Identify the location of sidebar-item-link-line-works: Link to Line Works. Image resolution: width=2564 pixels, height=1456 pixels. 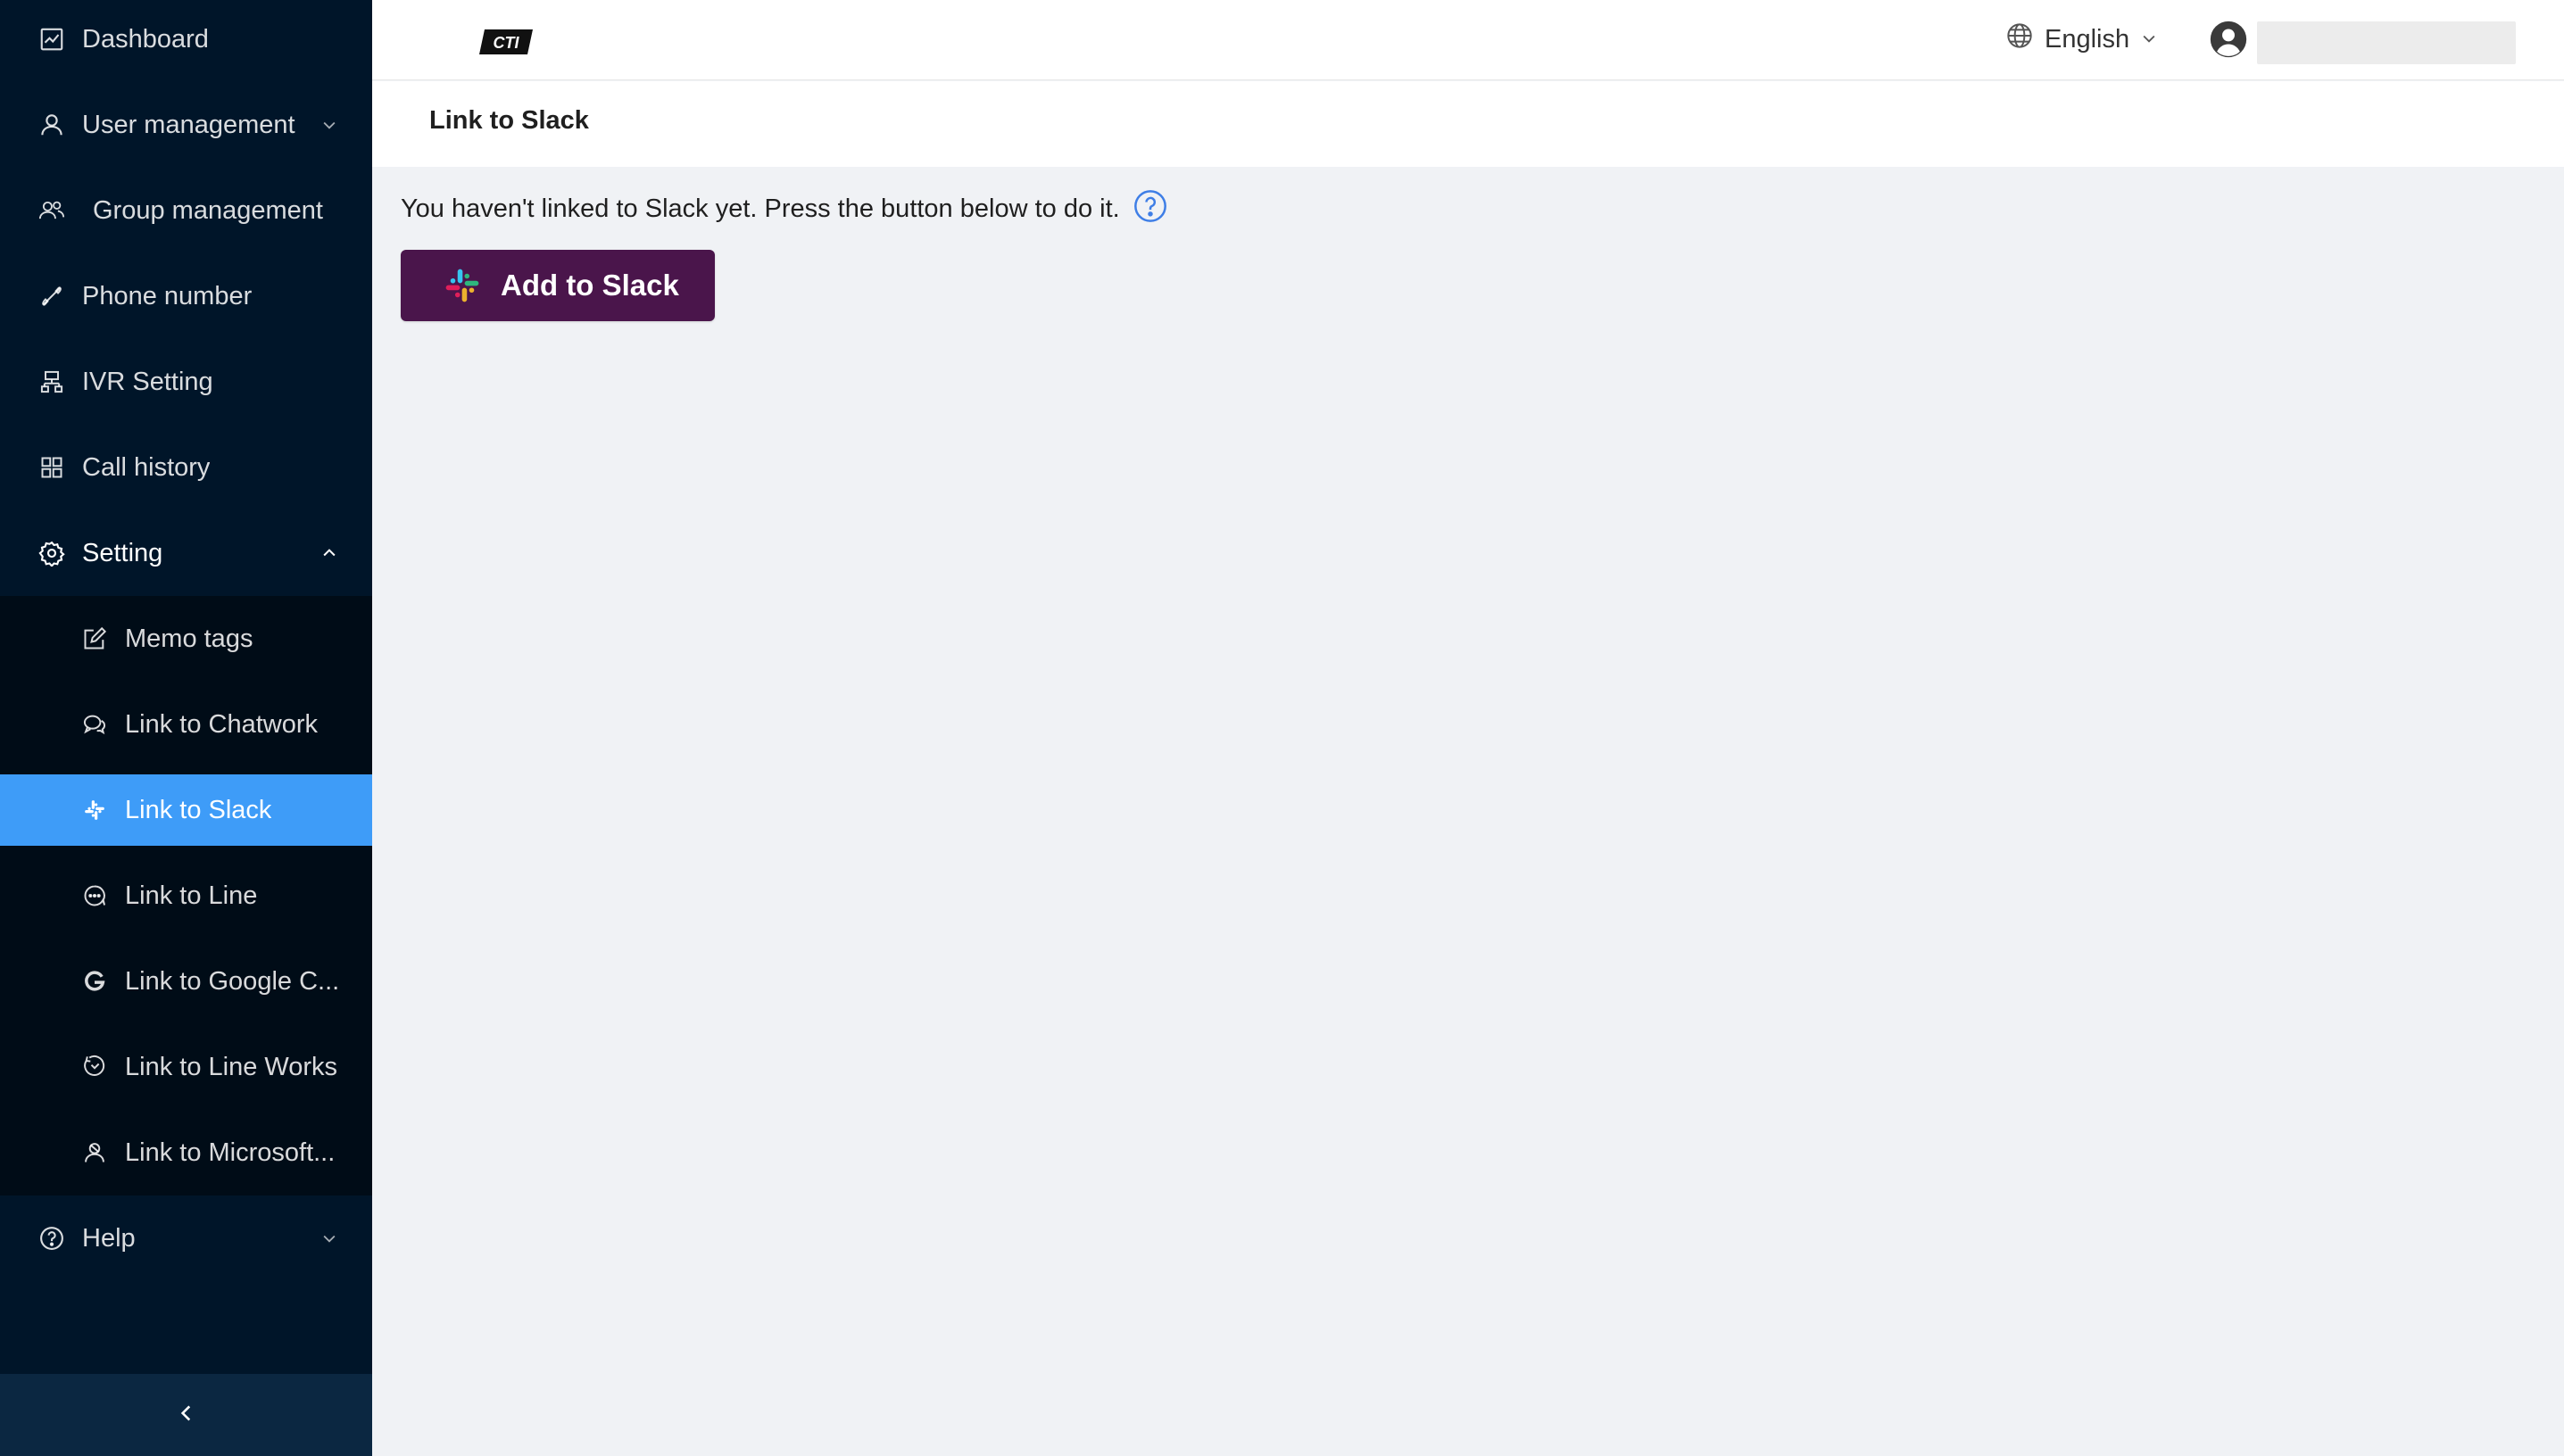
(186, 1067).